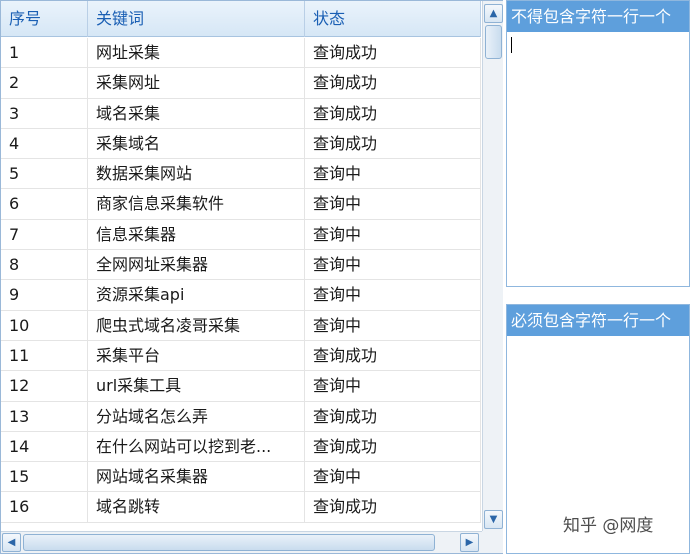  I want to click on triangle-right-icon: ▶, so click(469, 542).